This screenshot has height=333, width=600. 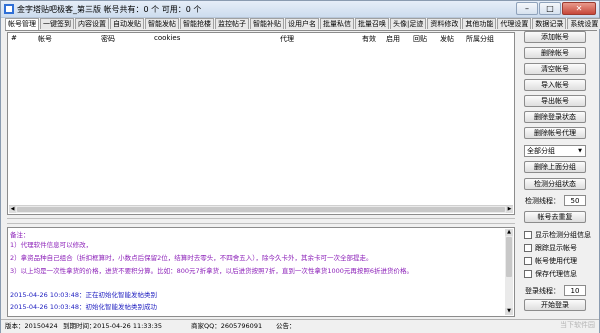 What do you see at coordinates (555, 117) in the screenshot?
I see `delete-login-state-button: 删除登录状态` at bounding box center [555, 117].